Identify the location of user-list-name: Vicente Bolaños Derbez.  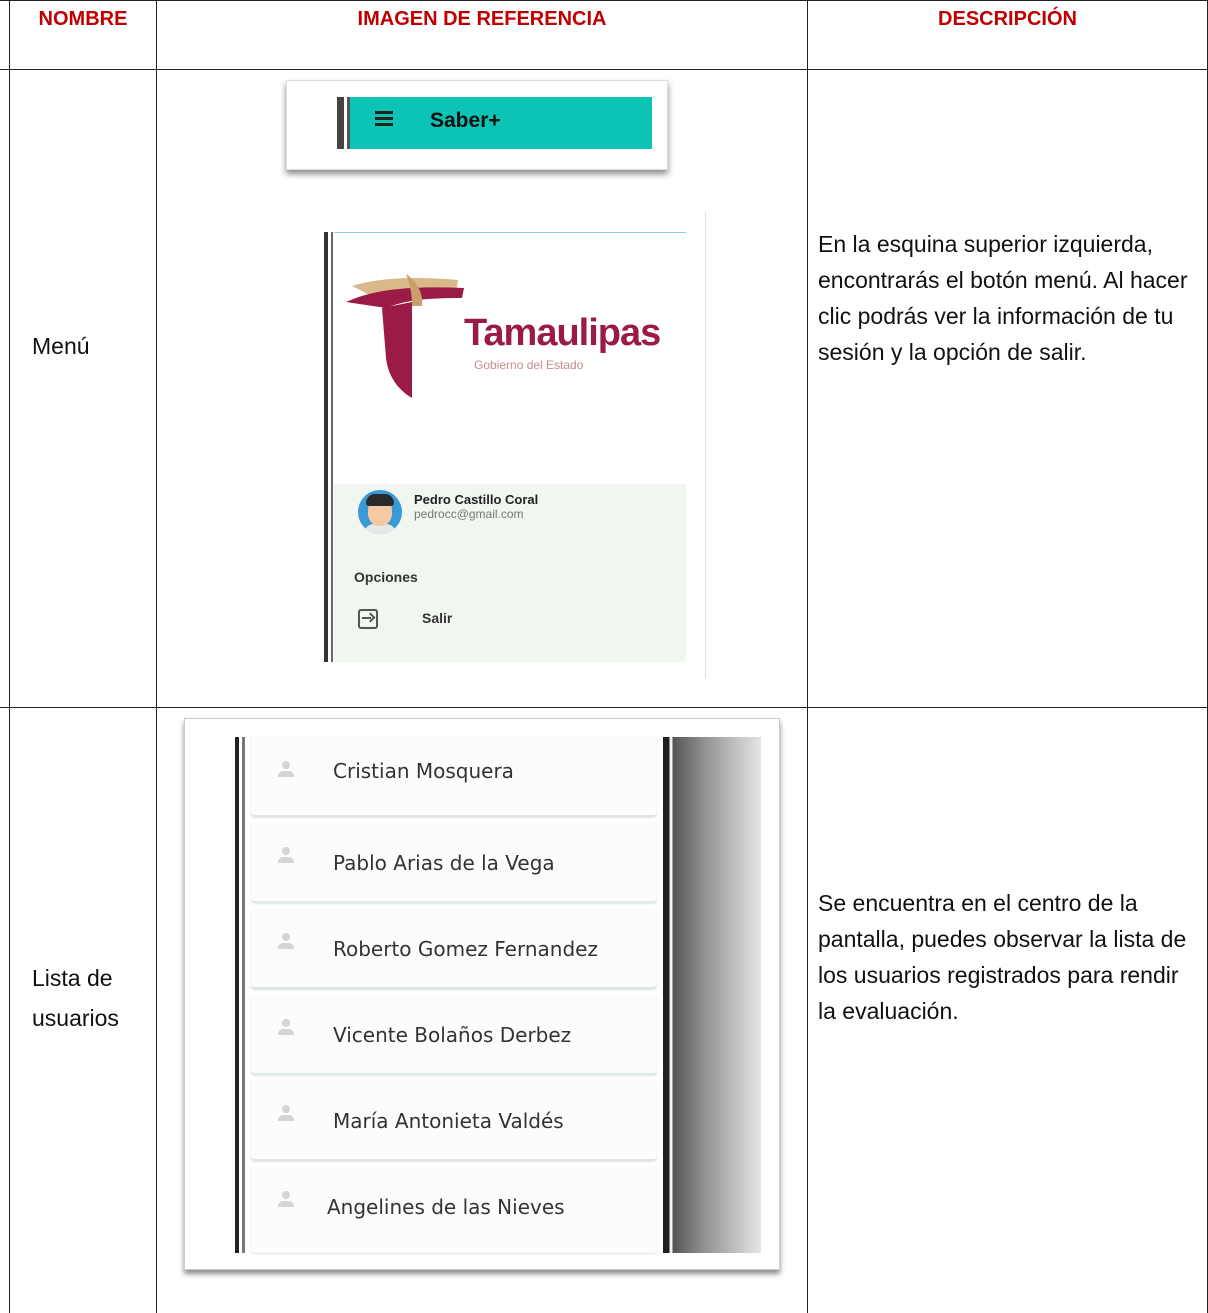
(452, 1035).